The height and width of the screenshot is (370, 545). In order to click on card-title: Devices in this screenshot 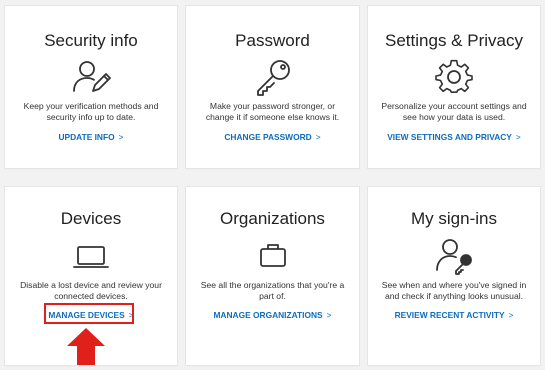, I will do `click(91, 218)`.